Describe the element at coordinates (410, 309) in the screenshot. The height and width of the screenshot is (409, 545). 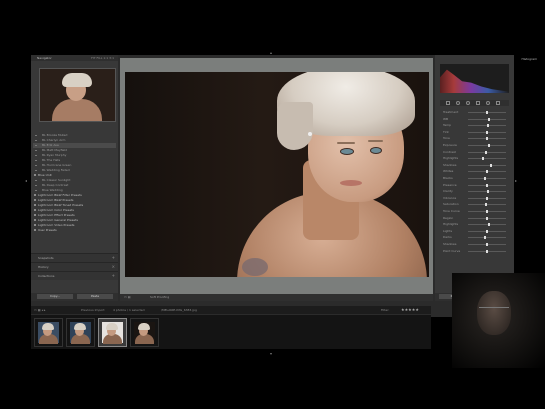
I see `rating-filter-stars: ★★★★★` at that location.